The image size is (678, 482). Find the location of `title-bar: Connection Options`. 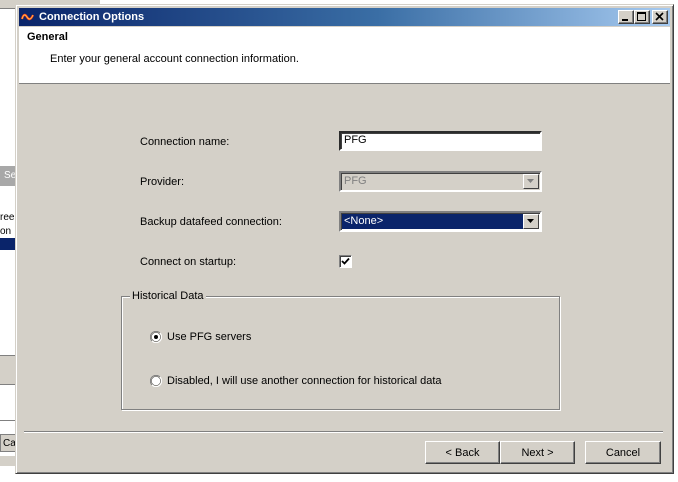

title-bar: Connection Options is located at coordinates (344, 17).